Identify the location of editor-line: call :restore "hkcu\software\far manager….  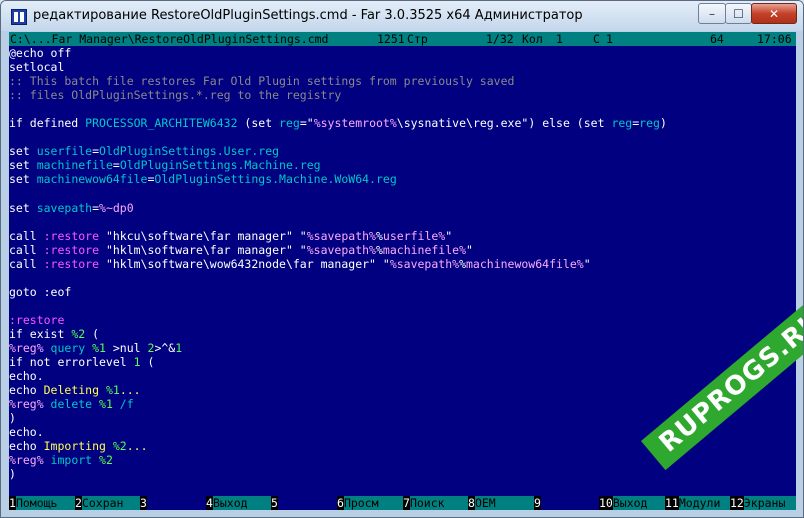
(402, 236).